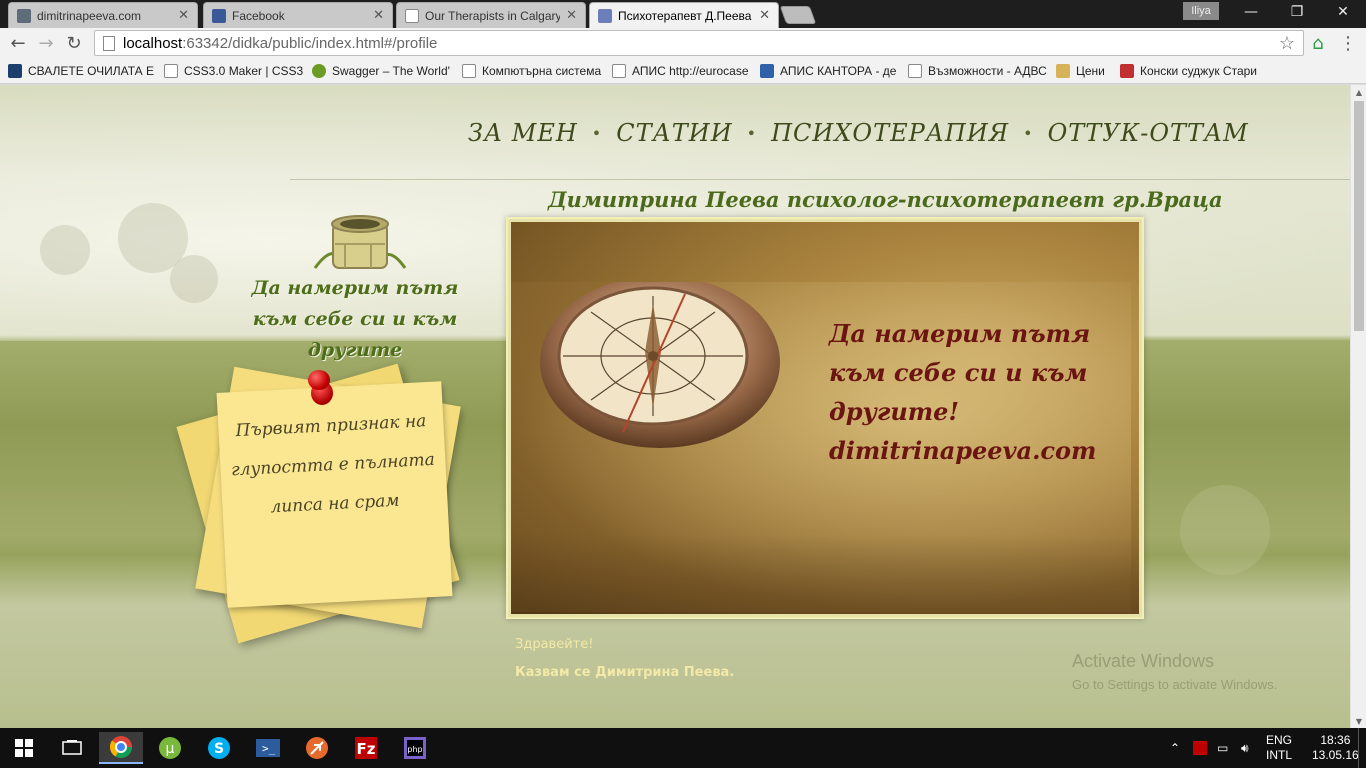 Image resolution: width=1366 pixels, height=768 pixels. Describe the element at coordinates (1287, 43) in the screenshot. I see `bookmark-star-icon: ☆` at that location.